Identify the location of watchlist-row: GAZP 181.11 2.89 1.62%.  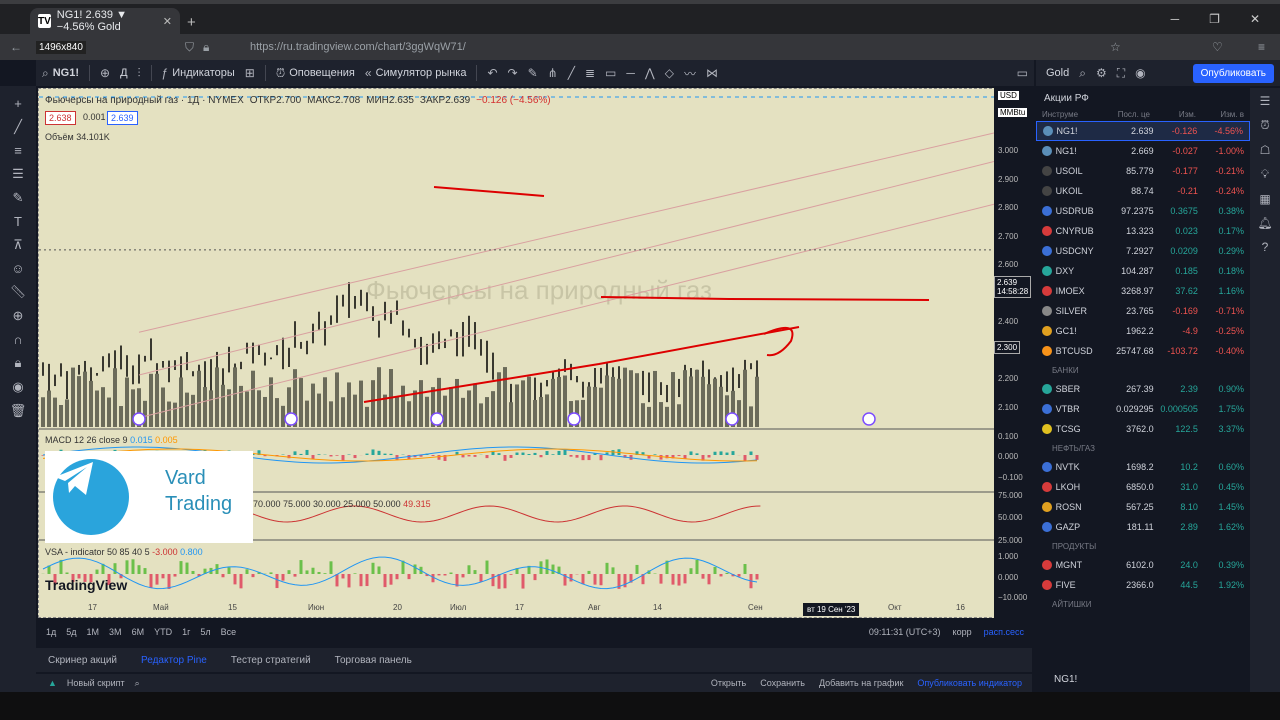
(1143, 527).